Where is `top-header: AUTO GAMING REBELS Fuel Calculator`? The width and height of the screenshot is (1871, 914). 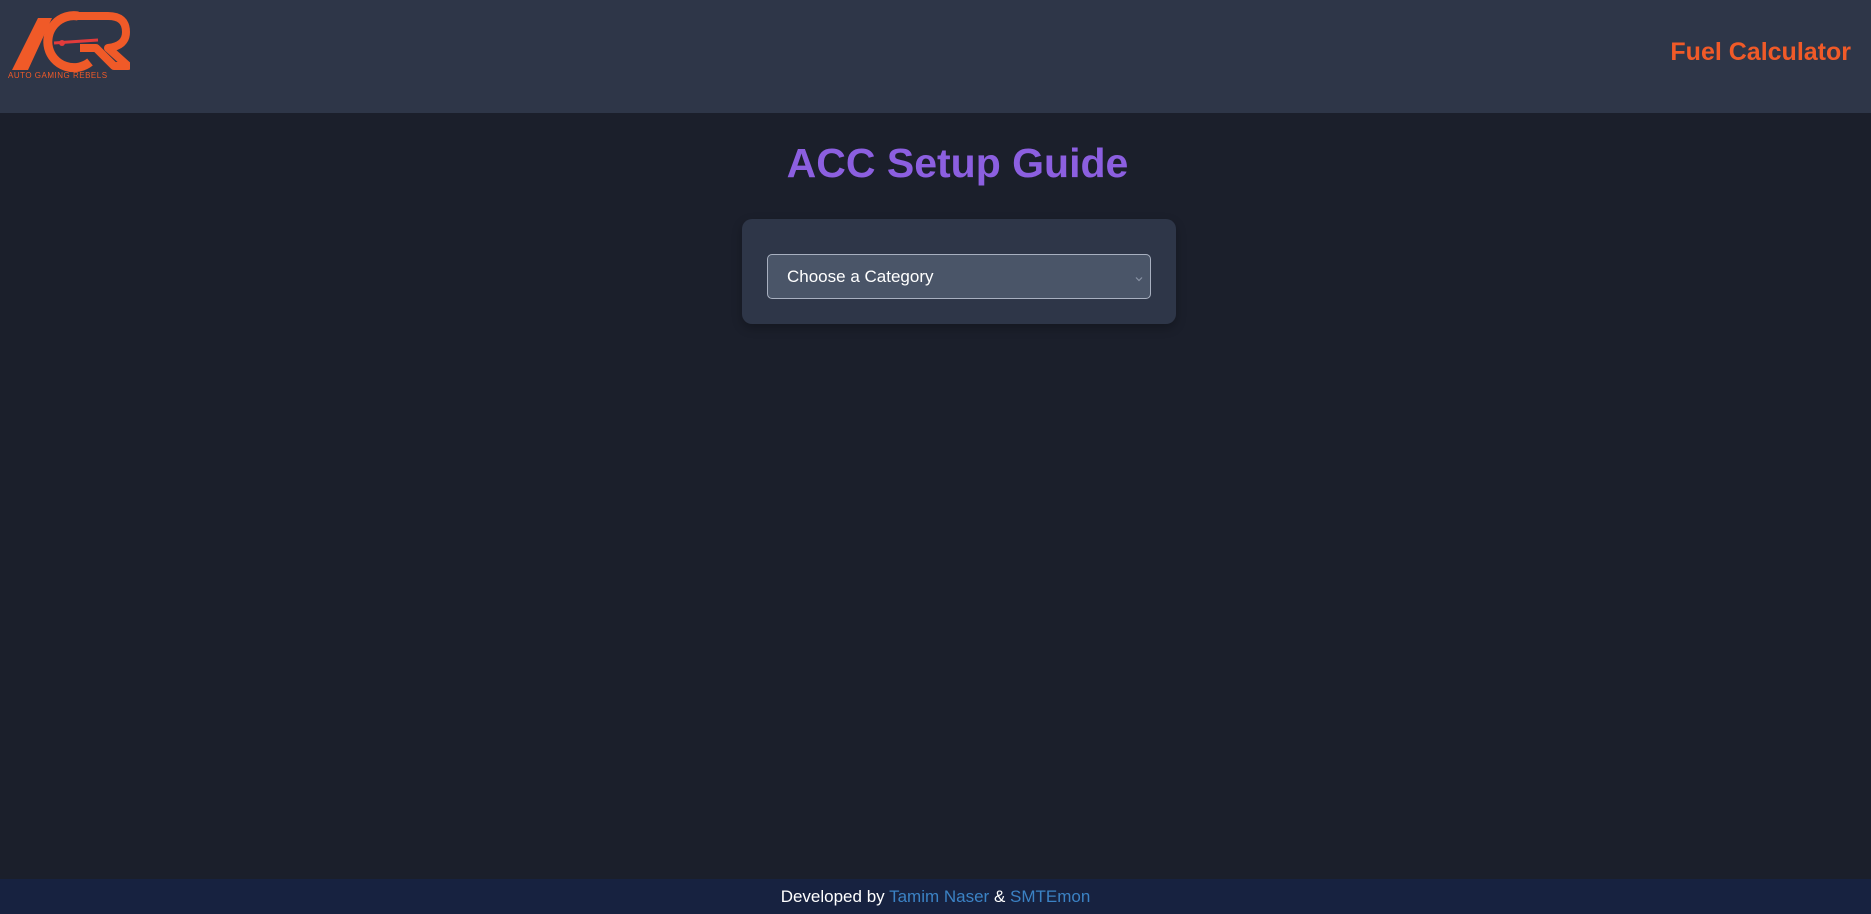
top-header: AUTO GAMING REBELS Fuel Calculator is located at coordinates (935, 56).